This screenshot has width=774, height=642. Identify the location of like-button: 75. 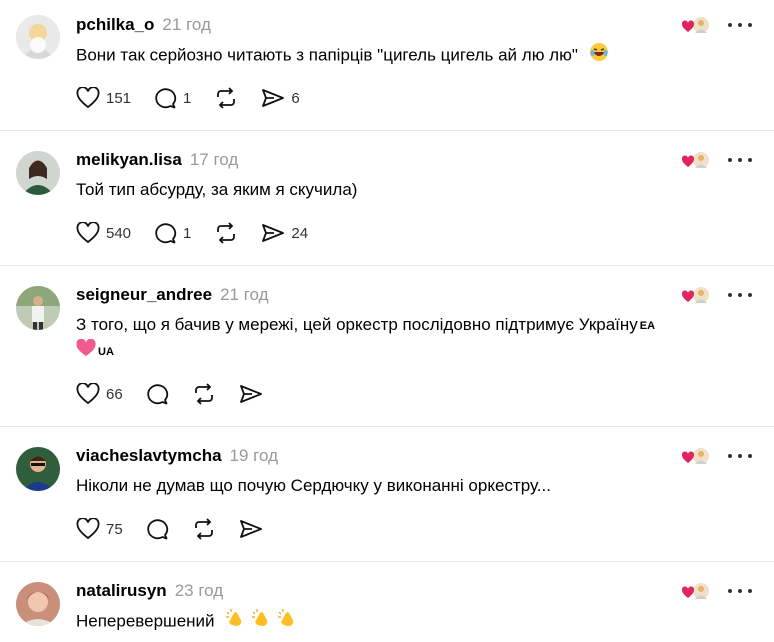
(99, 529).